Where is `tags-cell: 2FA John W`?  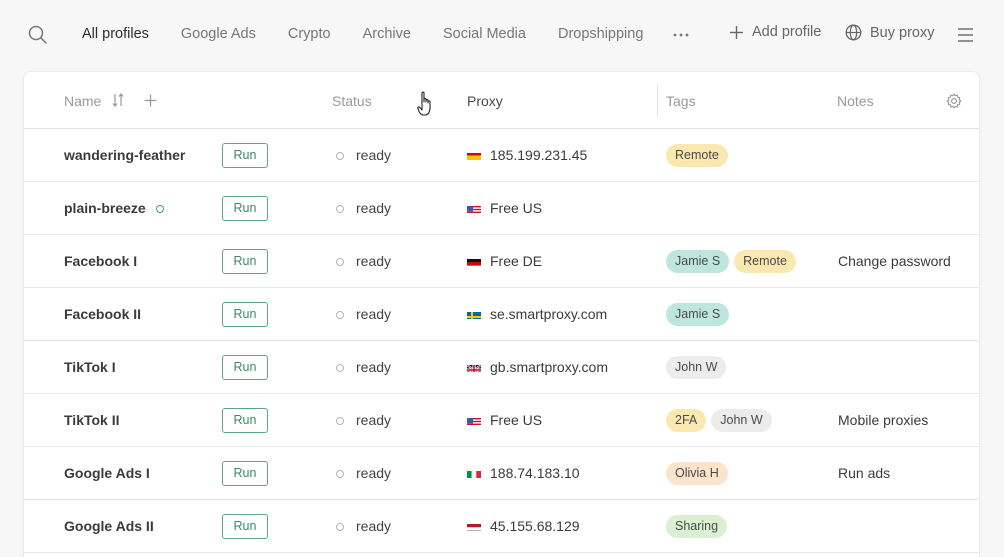 tags-cell: 2FA John W is located at coordinates (719, 420).